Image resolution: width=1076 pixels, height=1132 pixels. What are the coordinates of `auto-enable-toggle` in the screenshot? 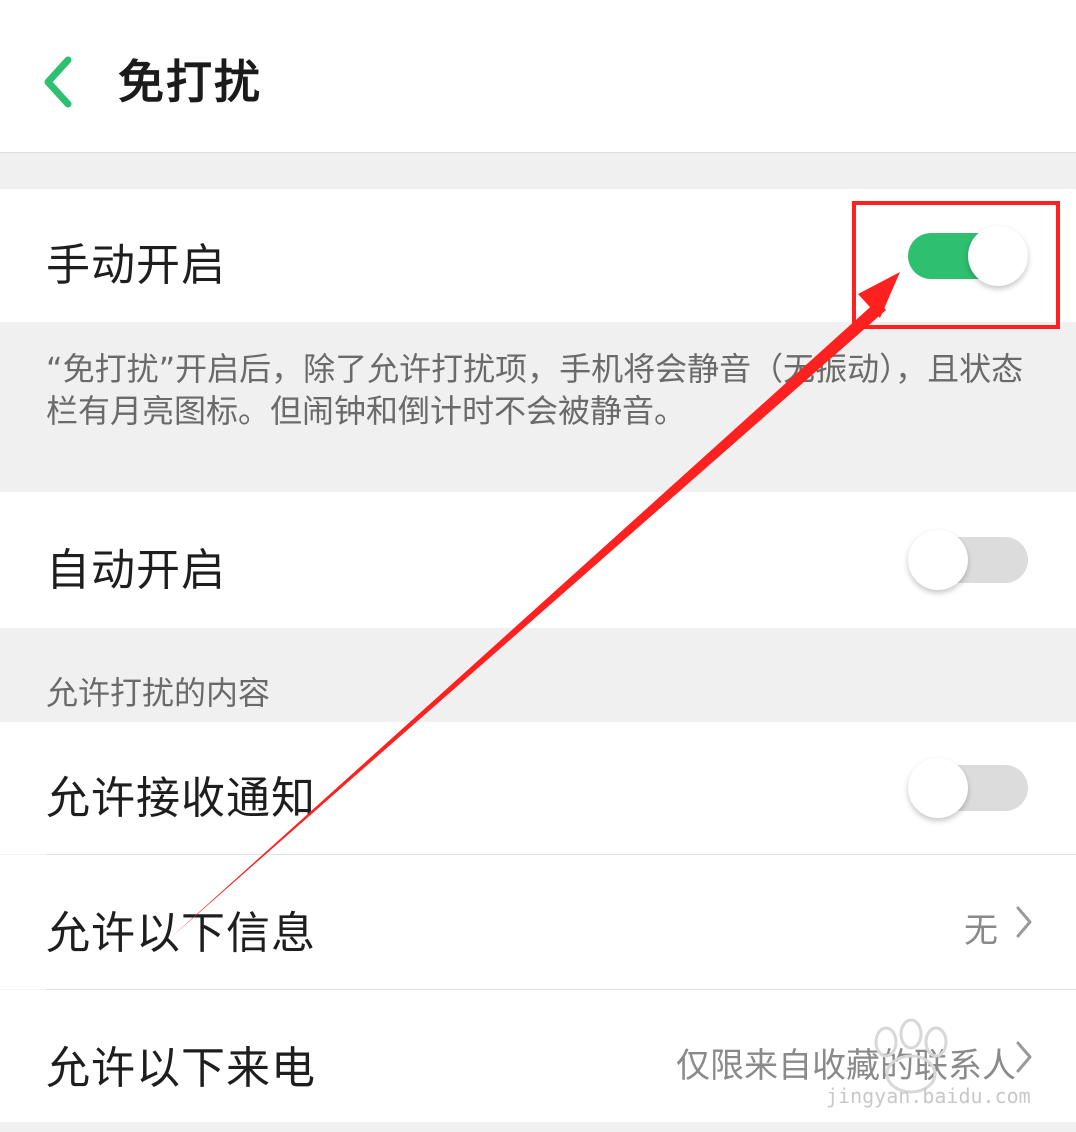 It's located at (968, 560).